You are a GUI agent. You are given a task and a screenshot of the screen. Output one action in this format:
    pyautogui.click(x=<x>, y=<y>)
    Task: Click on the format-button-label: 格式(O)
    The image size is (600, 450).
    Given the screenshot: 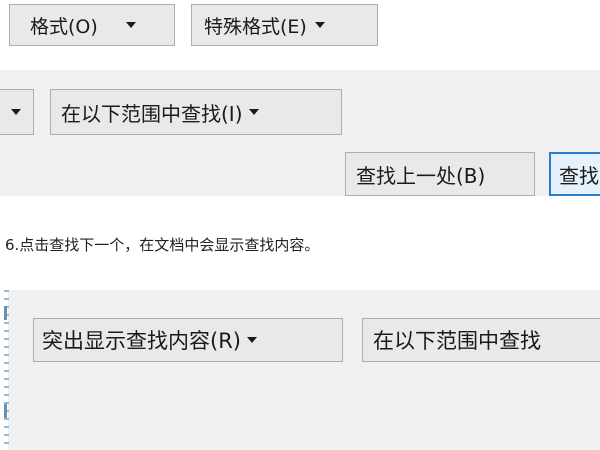 What is the action you would take?
    pyautogui.click(x=64, y=26)
    